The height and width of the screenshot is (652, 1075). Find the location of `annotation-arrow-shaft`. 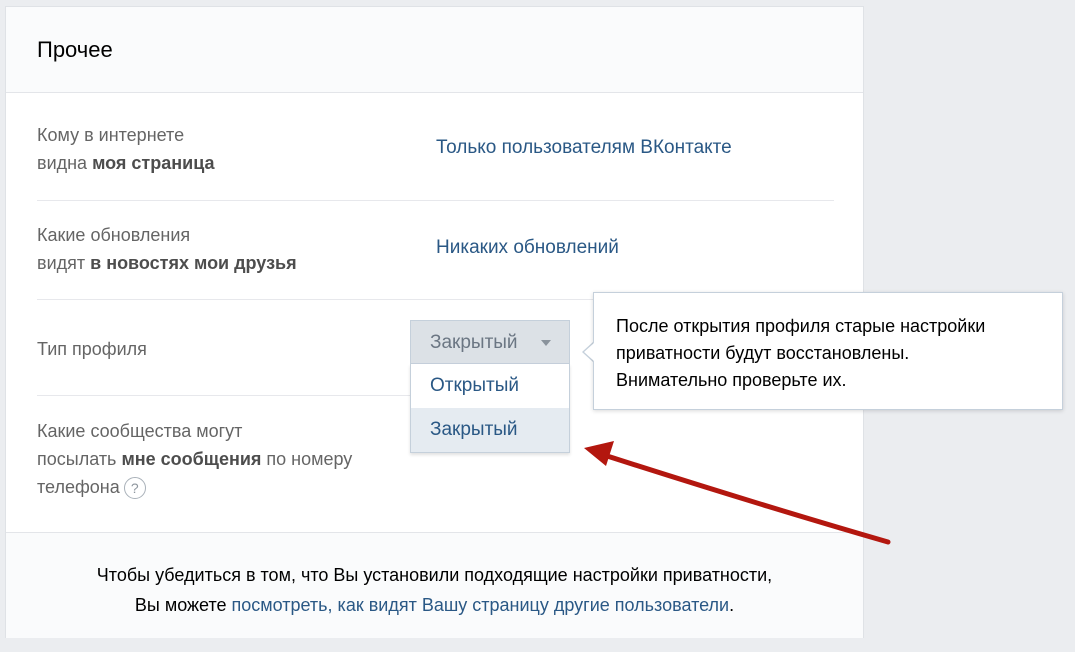

annotation-arrow-shaft is located at coordinates (746, 498).